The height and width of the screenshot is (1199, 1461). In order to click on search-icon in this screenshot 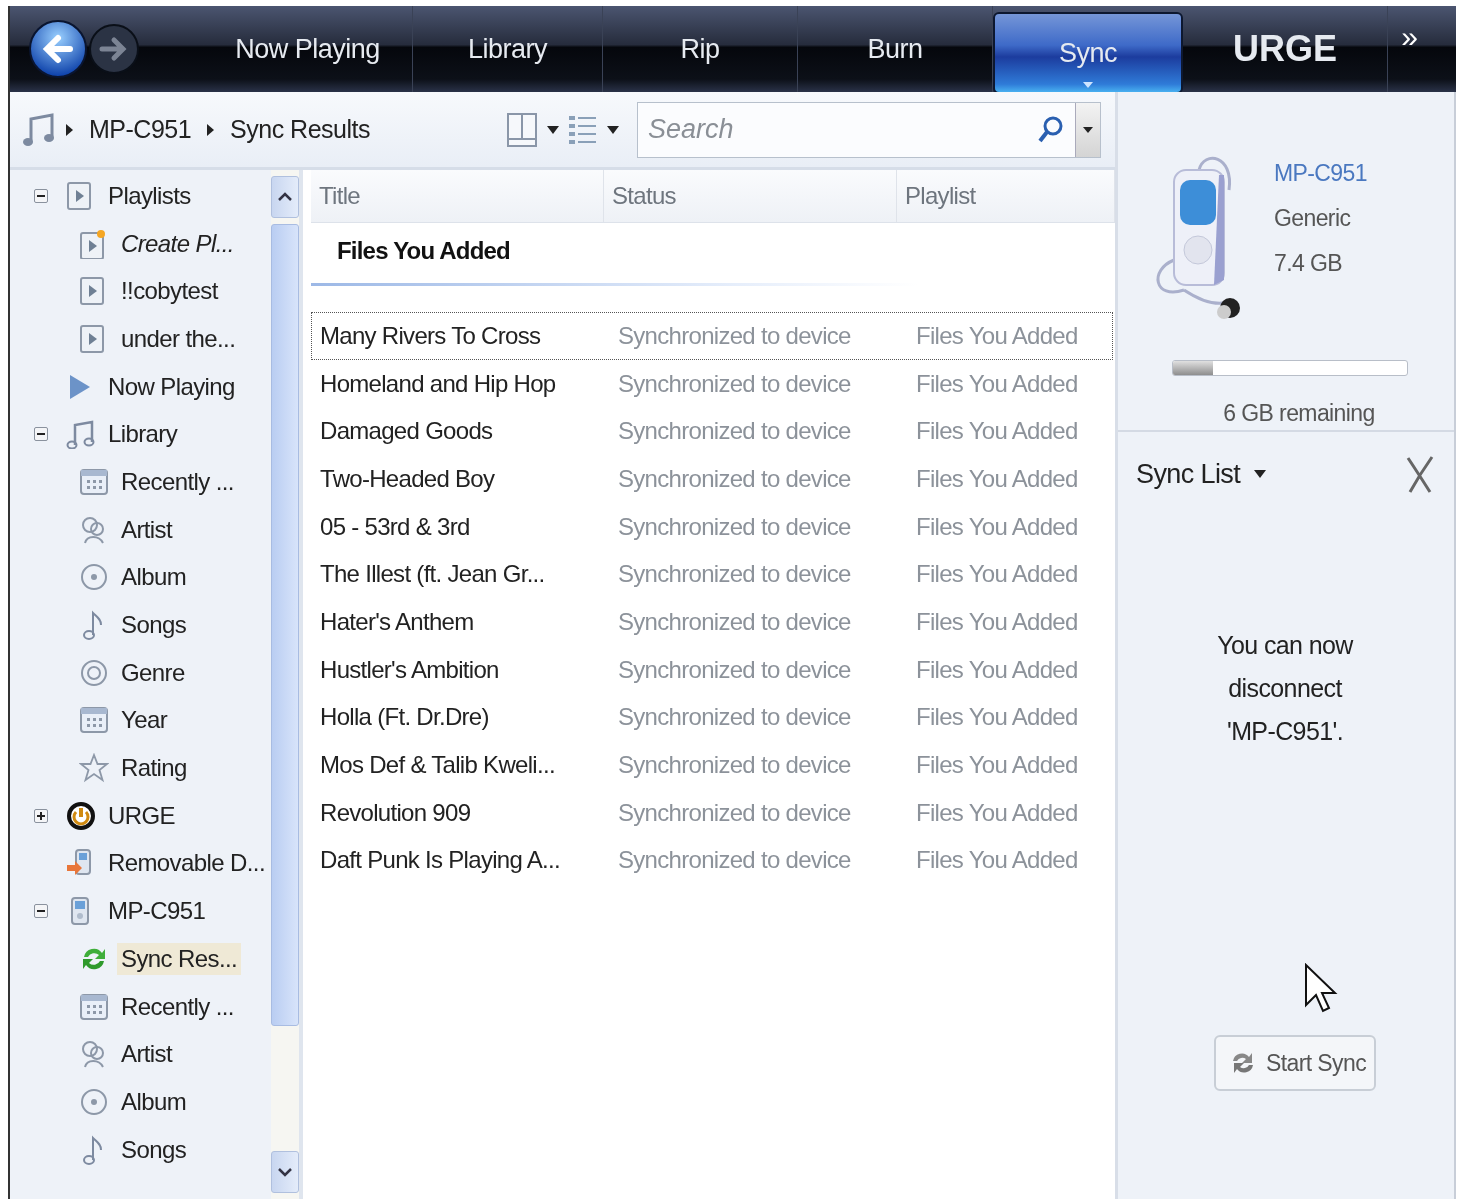, I will do `click(1051, 129)`.